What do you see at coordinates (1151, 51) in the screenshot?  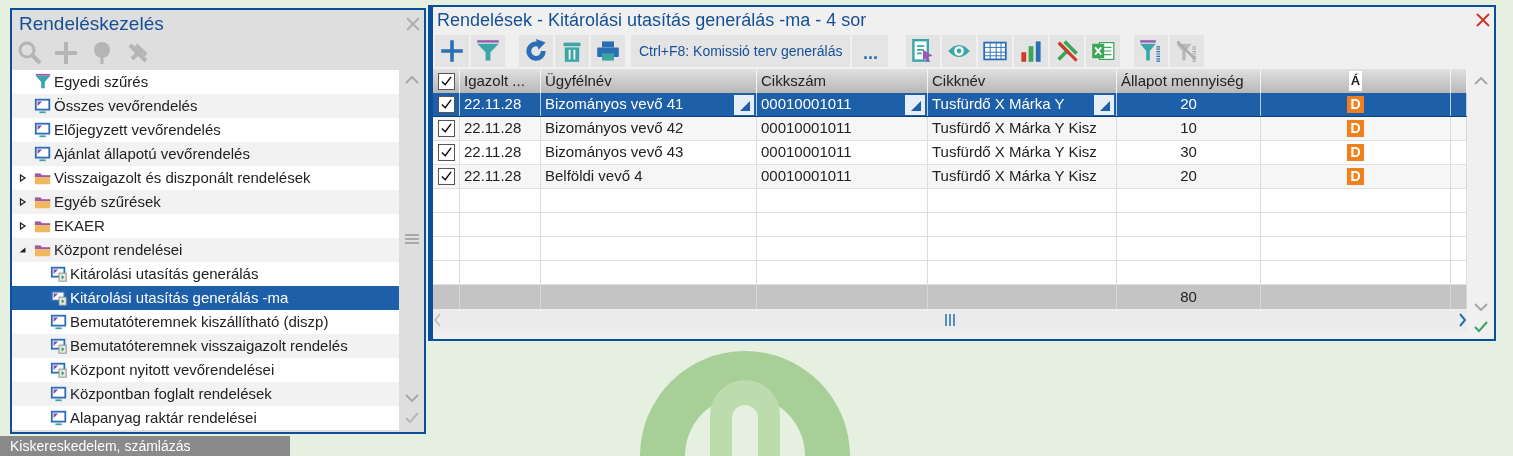 I see `column-filter-button` at bounding box center [1151, 51].